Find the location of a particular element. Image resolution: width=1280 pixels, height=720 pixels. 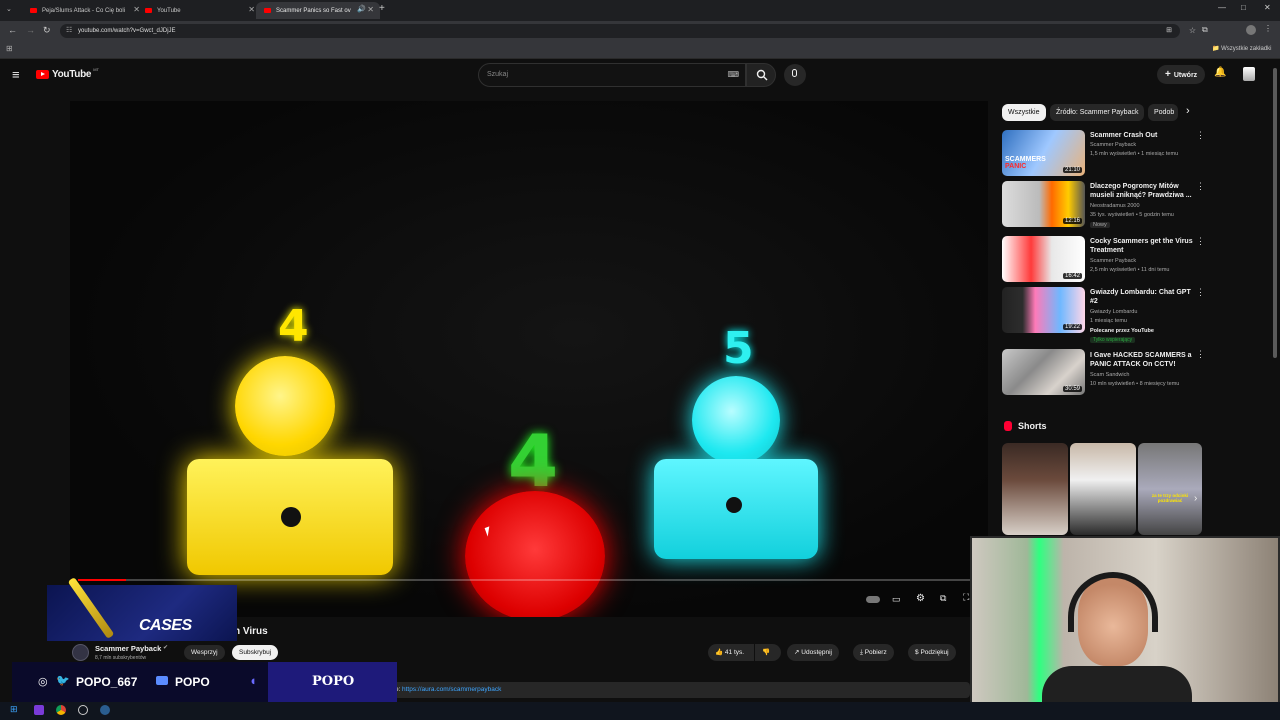

filter-chip-source: Źródło: Scammer Payback is located at coordinates (1097, 112).